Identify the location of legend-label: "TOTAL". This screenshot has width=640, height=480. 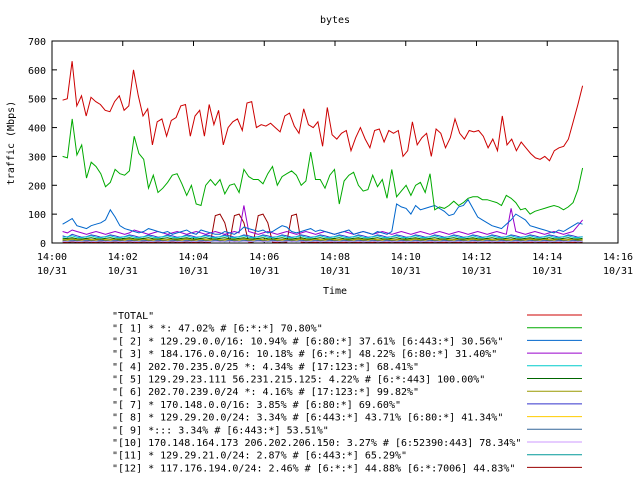
(133, 316).